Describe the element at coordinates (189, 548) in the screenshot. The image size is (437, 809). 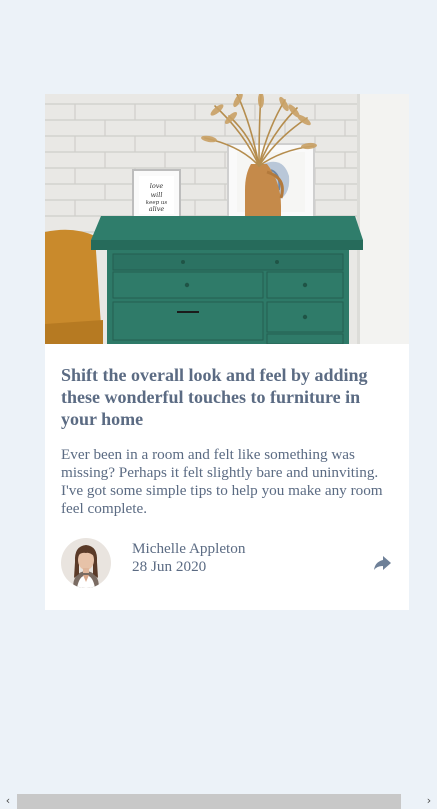
I see `author-name: Michelle Appleton` at that location.